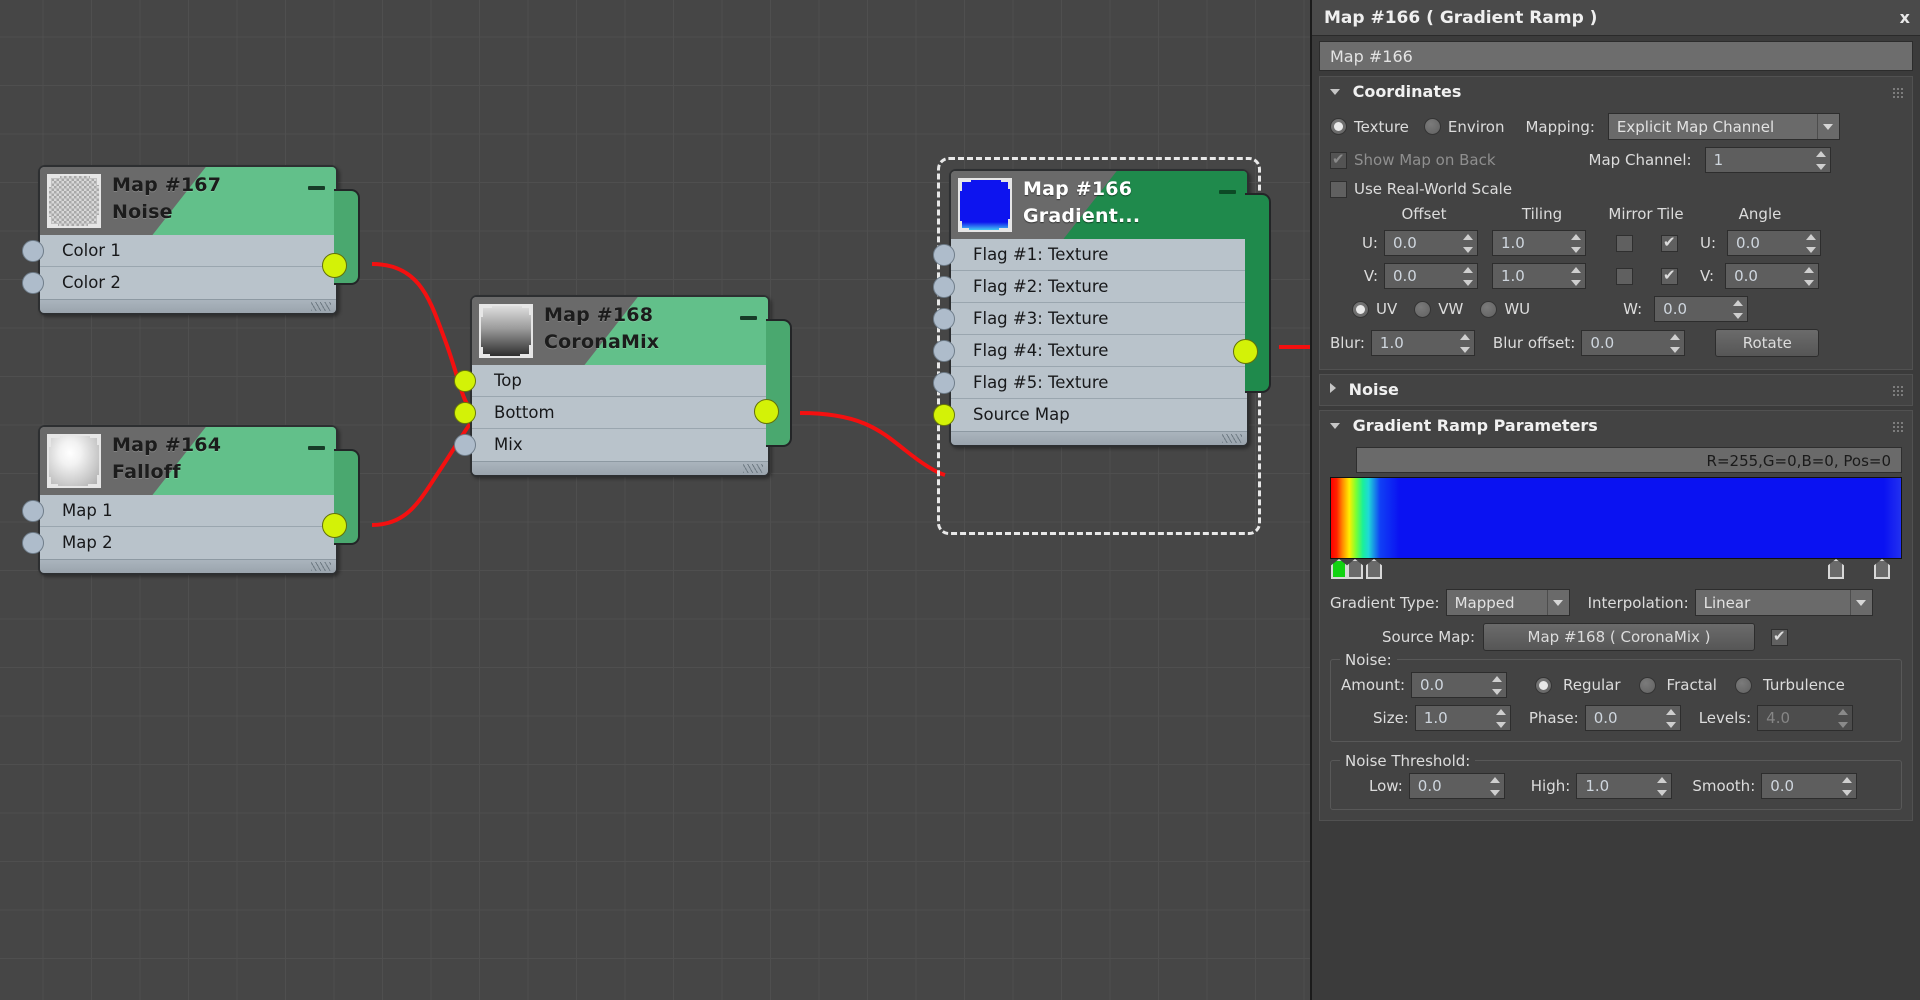 The width and height of the screenshot is (1920, 1000). Describe the element at coordinates (1090, 351) in the screenshot. I see `port-flag-4-texture: Flag #4: Texture` at that location.